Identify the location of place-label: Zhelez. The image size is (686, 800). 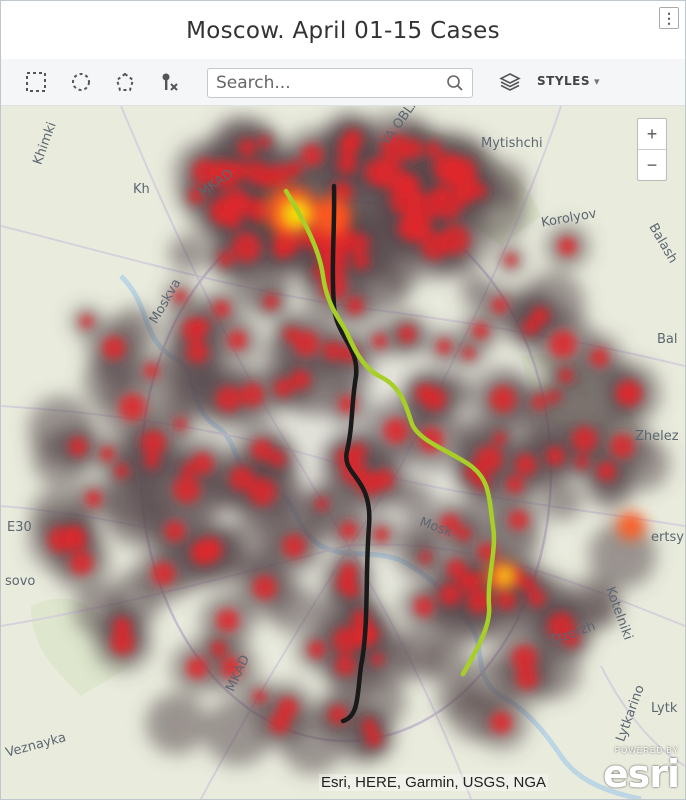
(657, 436).